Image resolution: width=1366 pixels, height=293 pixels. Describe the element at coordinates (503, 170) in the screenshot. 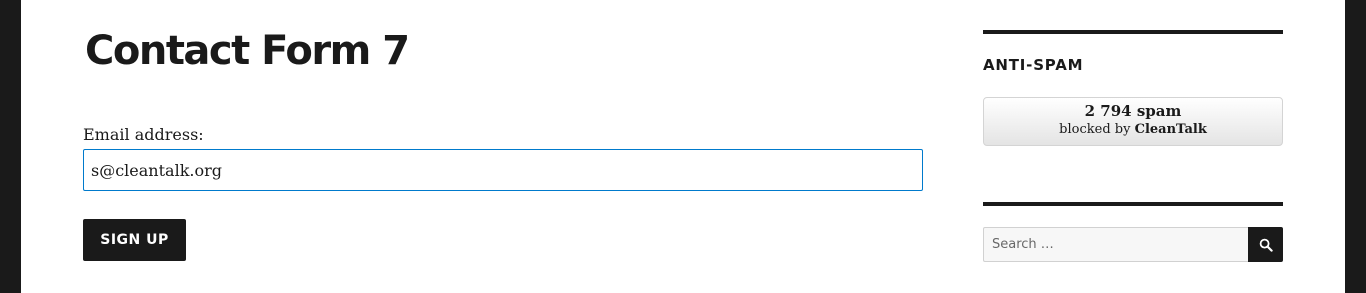

I see `email-field` at that location.